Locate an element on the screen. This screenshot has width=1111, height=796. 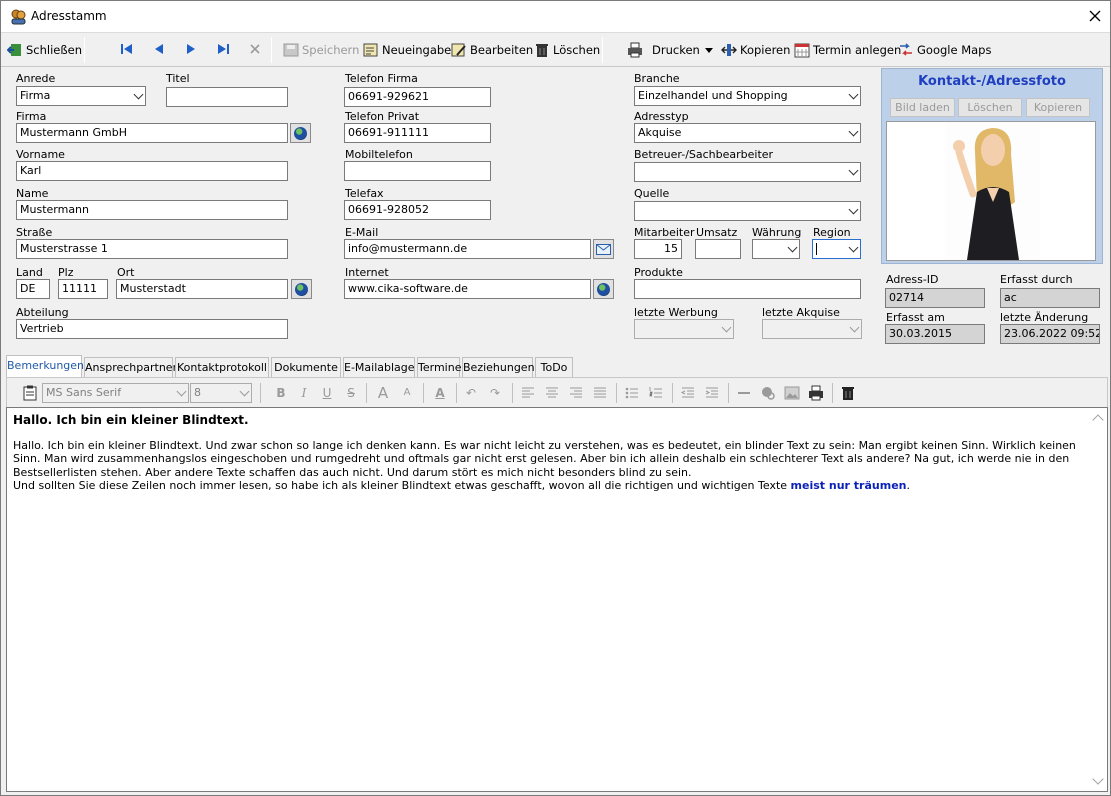
letzte-aenderung-field: 23.06.2022 09:52:1 is located at coordinates (1050, 334).